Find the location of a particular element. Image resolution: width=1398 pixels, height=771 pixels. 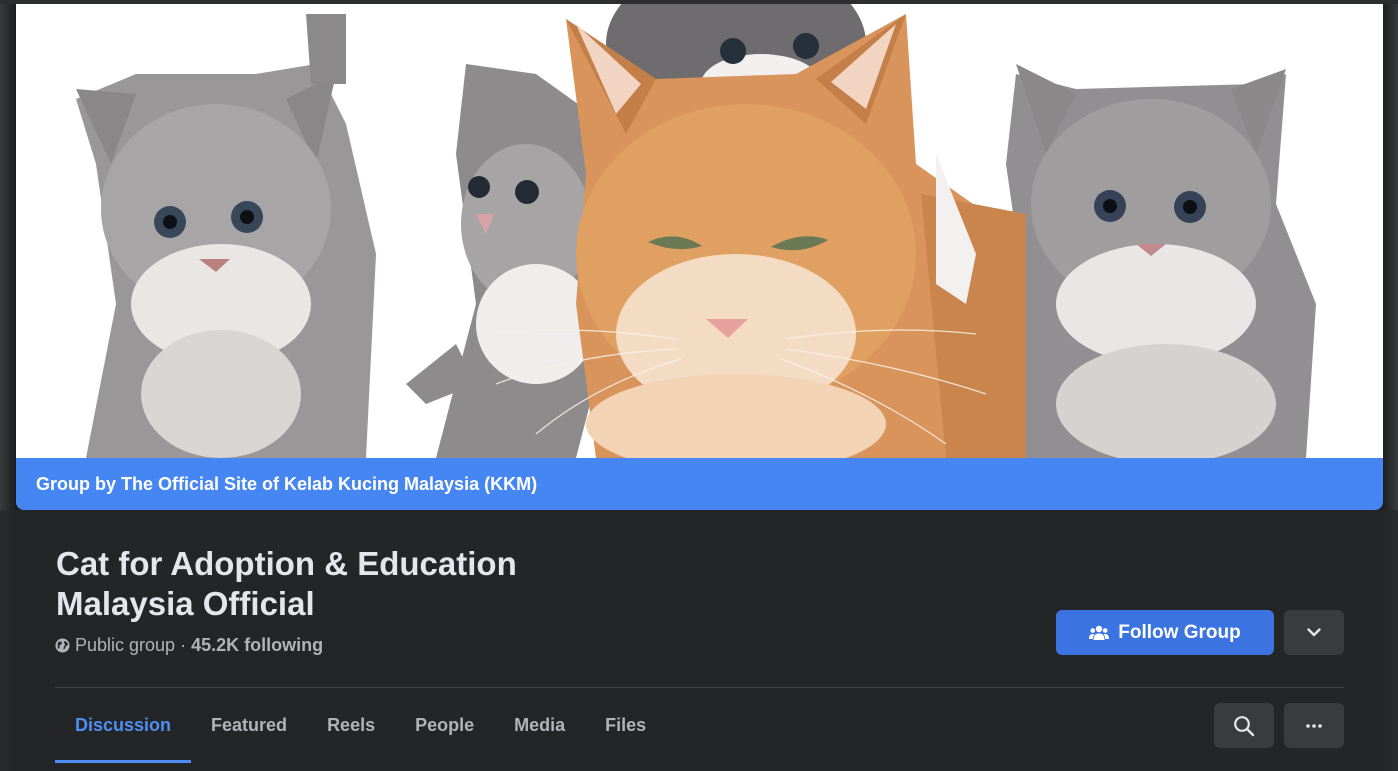

tab-label: Discussion is located at coordinates (123, 725).